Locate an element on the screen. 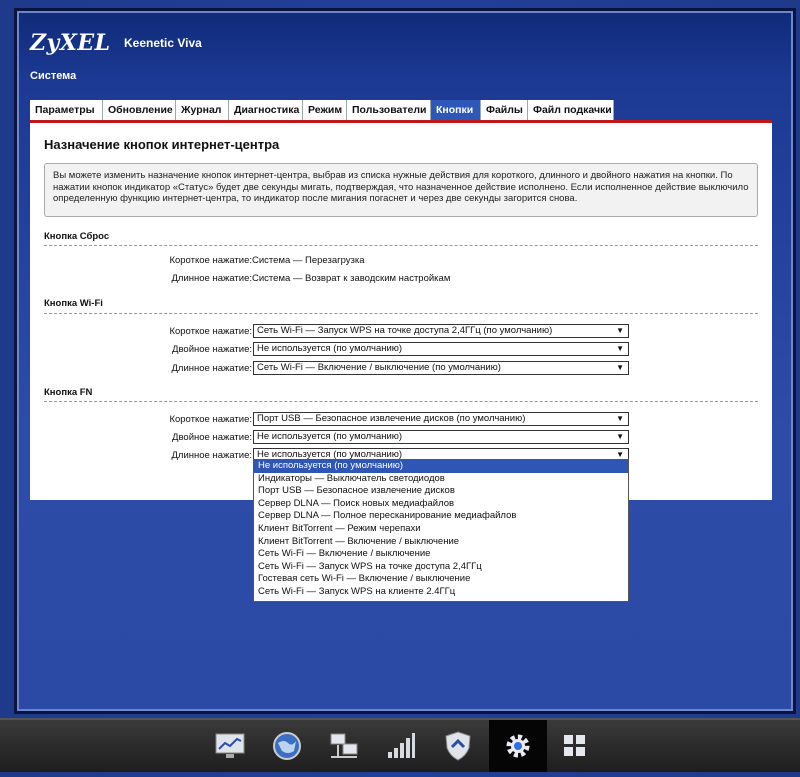 This screenshot has height=777, width=800. panel-title: Назначение кнопок интернет-центра is located at coordinates (162, 144).